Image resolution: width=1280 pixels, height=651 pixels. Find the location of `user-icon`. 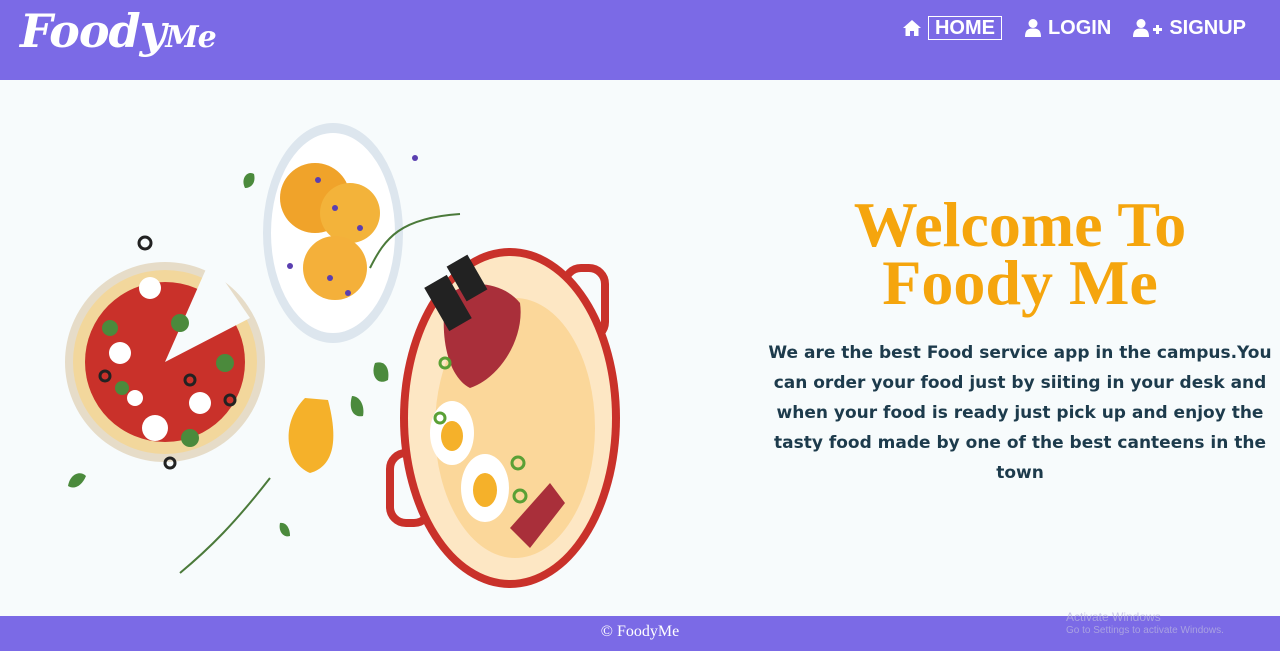

user-icon is located at coordinates (1032, 28).